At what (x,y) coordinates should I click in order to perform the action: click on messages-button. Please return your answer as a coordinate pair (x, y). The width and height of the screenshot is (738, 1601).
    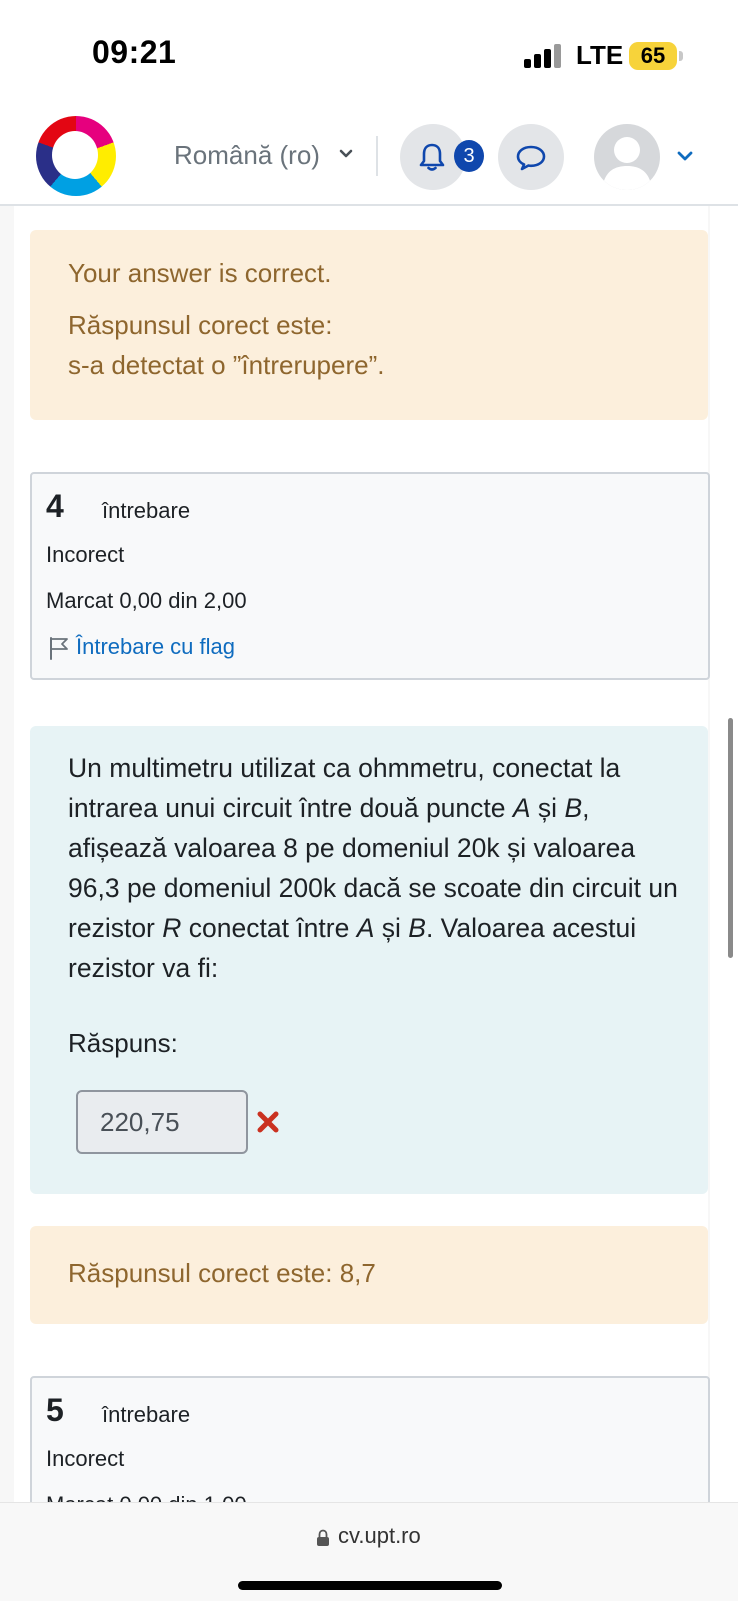
    Looking at the image, I should click on (531, 157).